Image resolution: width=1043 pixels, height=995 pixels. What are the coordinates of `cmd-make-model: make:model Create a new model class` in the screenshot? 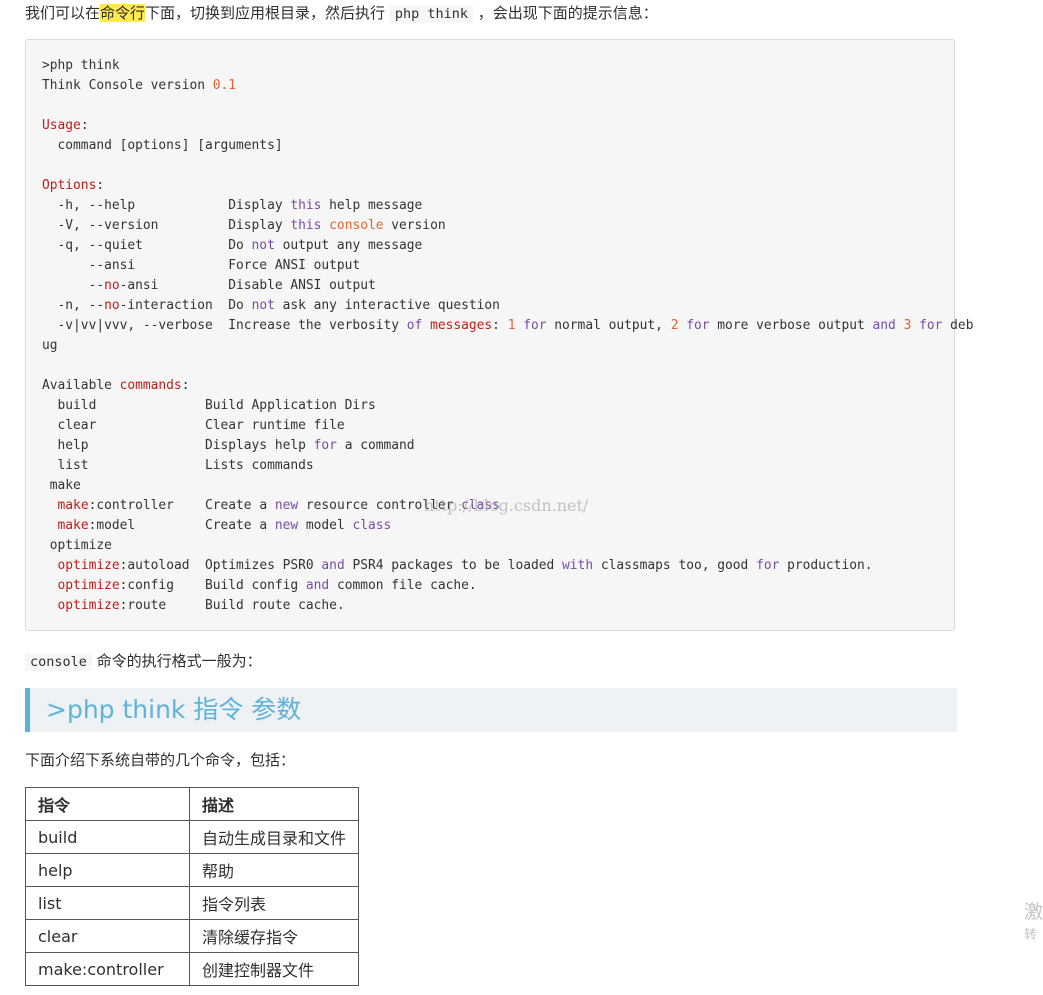 It's located at (224, 525).